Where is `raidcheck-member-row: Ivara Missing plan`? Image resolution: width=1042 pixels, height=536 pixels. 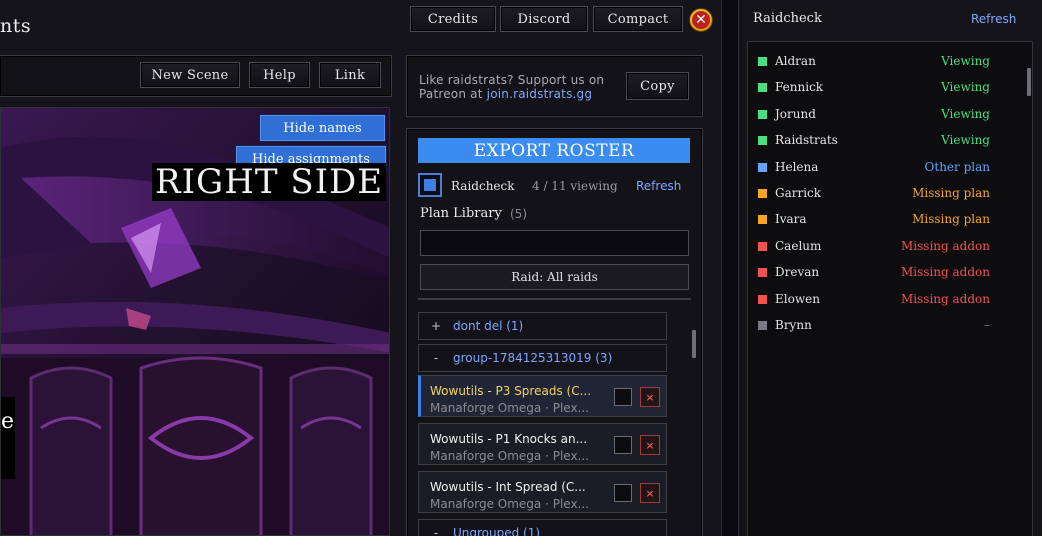 raidcheck-member-row: Ivara Missing plan is located at coordinates (874, 220).